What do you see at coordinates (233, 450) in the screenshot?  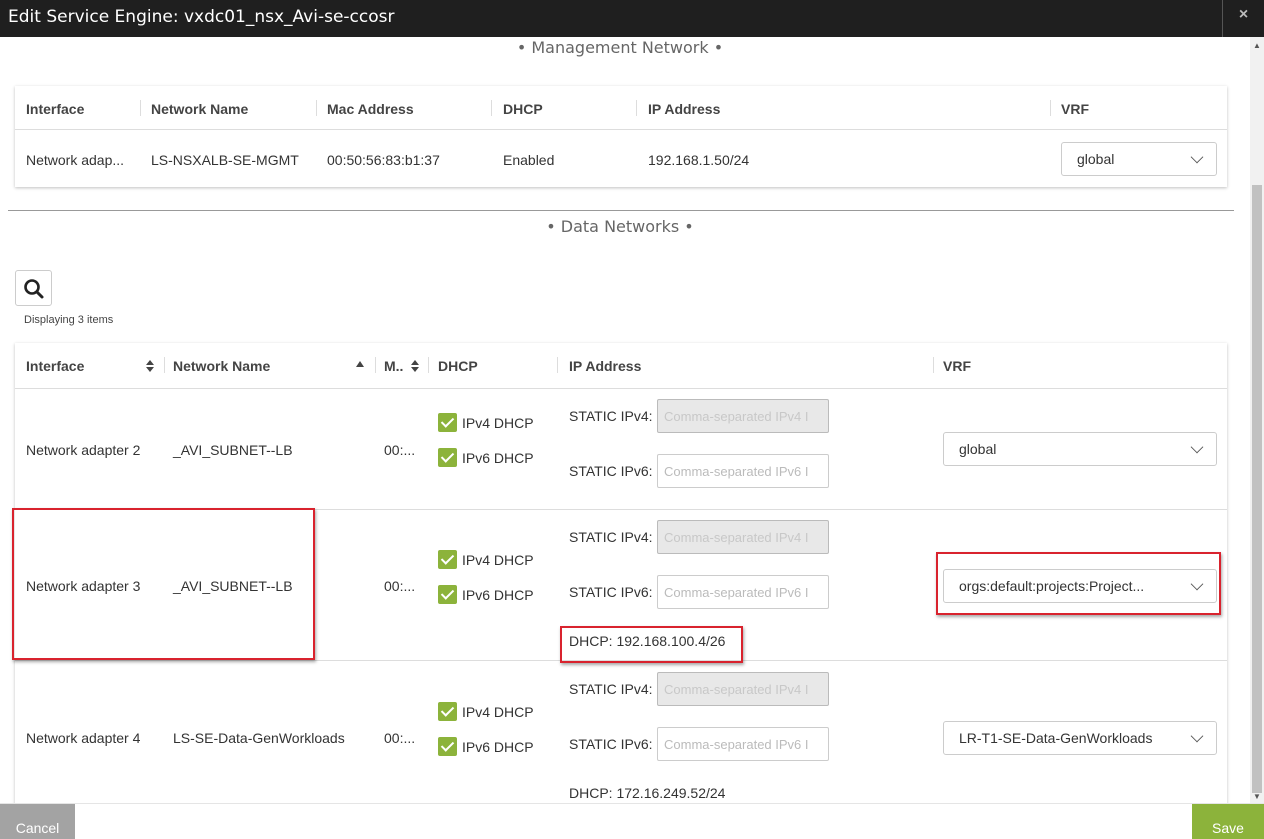 I see `row-network-name: _AVI_SUBNET--LB` at bounding box center [233, 450].